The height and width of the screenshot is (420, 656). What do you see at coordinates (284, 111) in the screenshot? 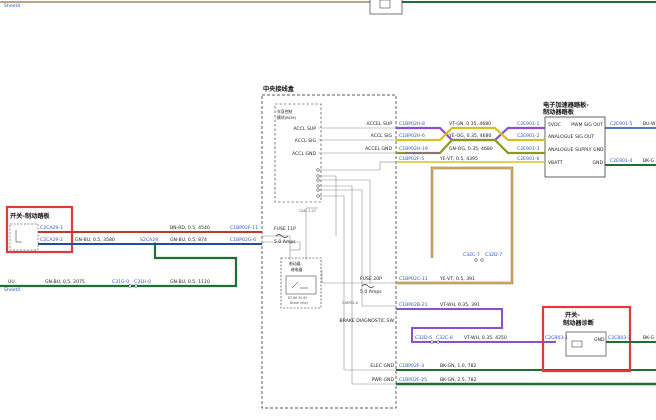
I see `bcm-title-1: 车身控制` at bounding box center [284, 111].